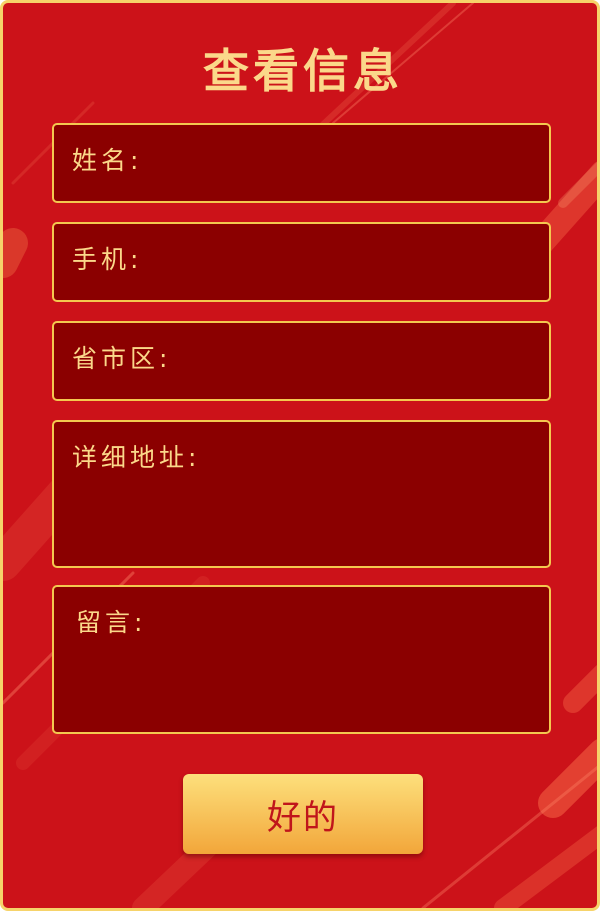  Describe the element at coordinates (301, 494) in the screenshot. I see `address-field: 详细地址:` at that location.